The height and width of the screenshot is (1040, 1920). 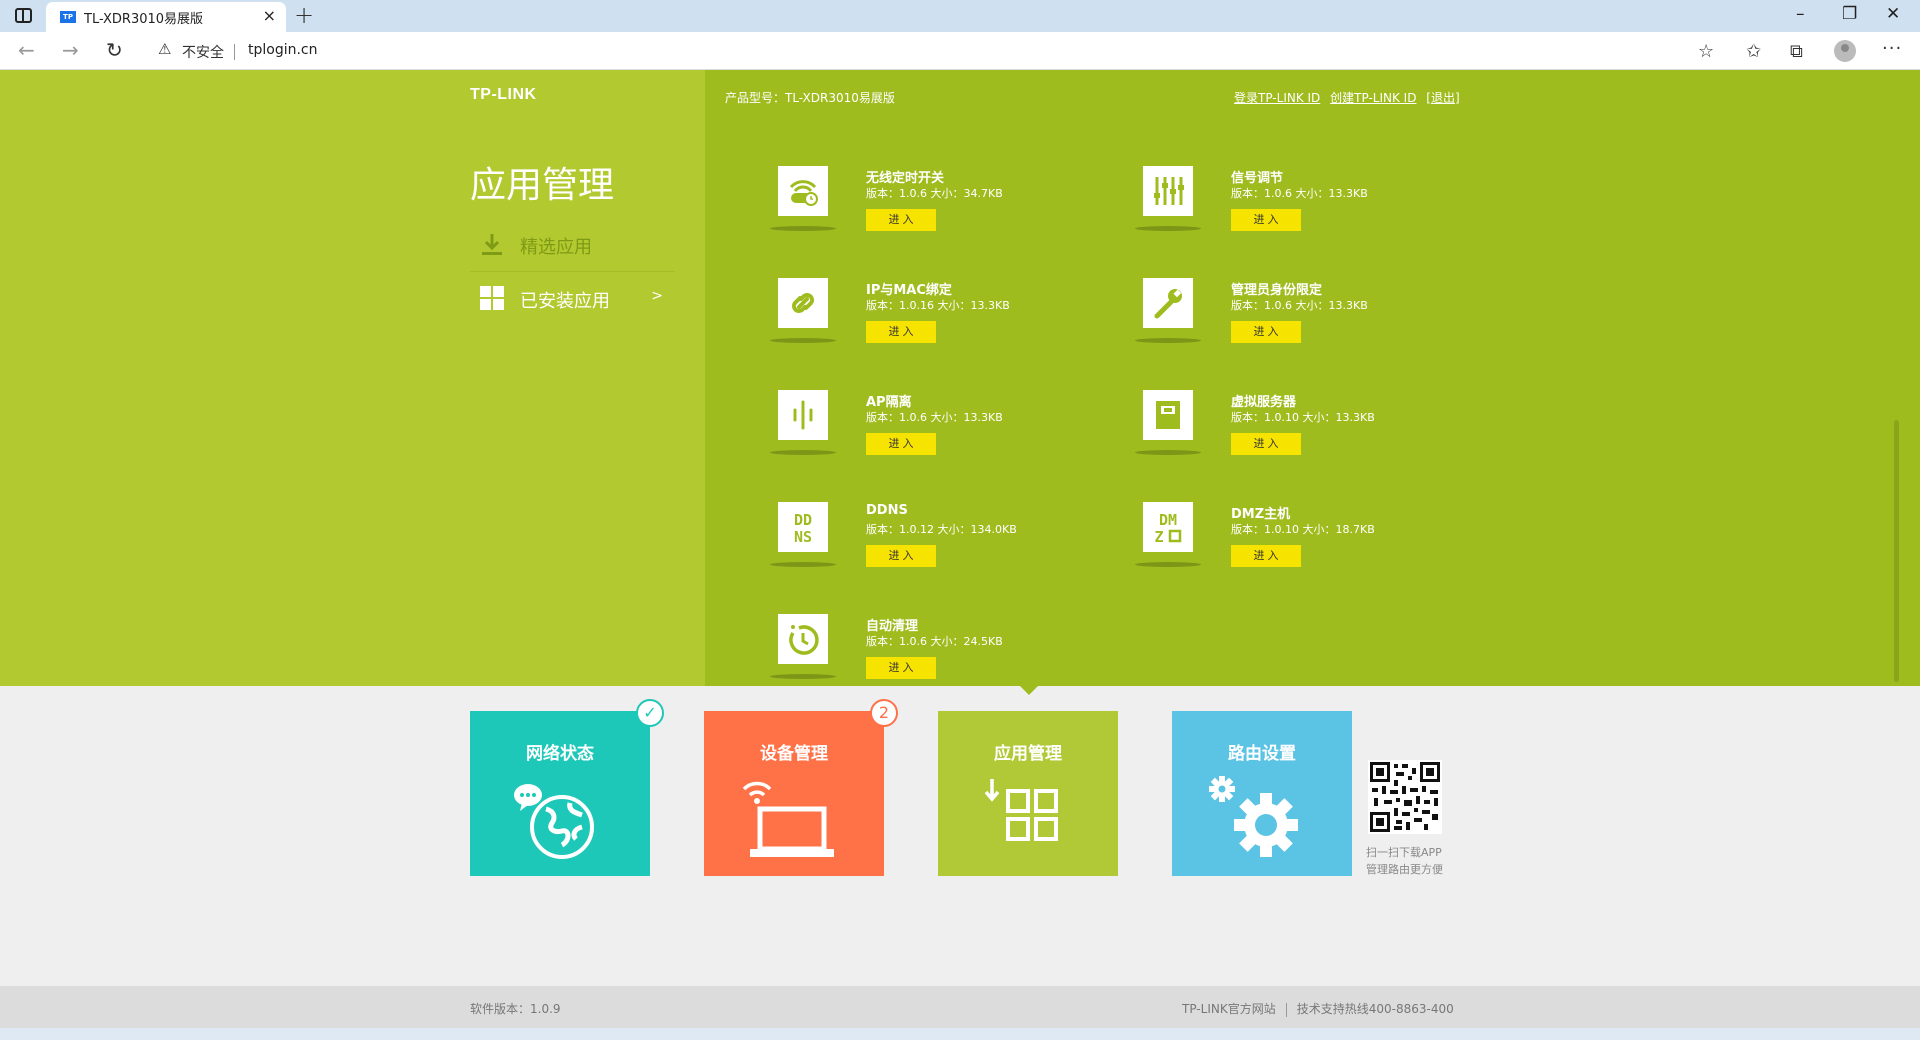 I want to click on tab-close-icon: ×, so click(x=269, y=15).